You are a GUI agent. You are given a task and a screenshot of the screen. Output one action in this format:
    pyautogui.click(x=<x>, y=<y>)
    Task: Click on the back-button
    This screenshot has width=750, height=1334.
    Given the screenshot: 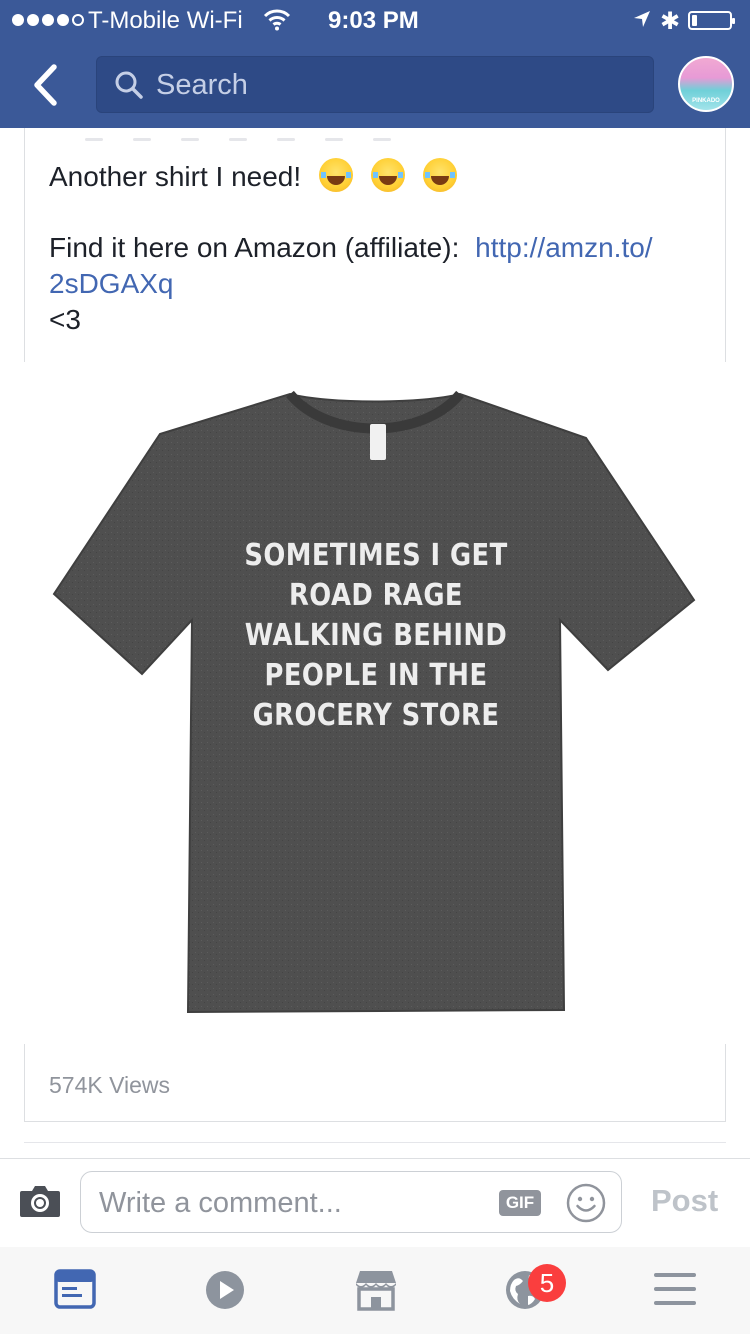 What is the action you would take?
    pyautogui.click(x=47, y=85)
    